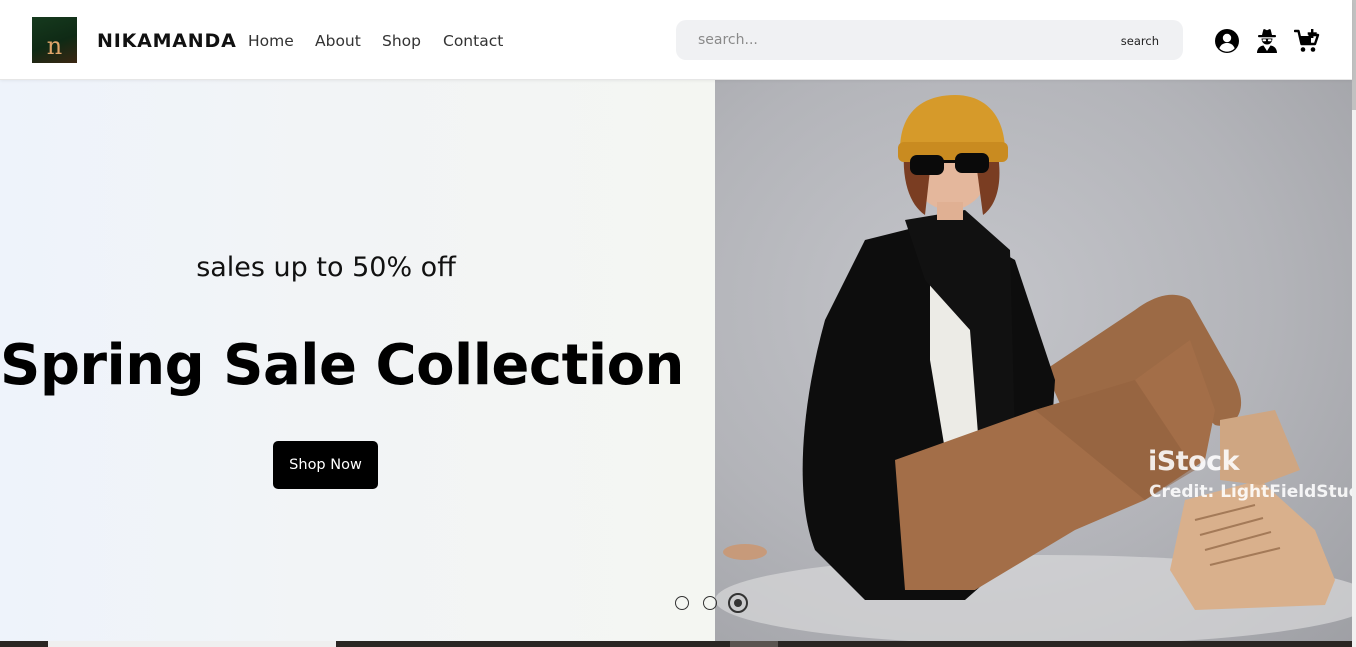 The height and width of the screenshot is (647, 1356). What do you see at coordinates (401, 41) in the screenshot?
I see `nav-link-shop: Shop` at bounding box center [401, 41].